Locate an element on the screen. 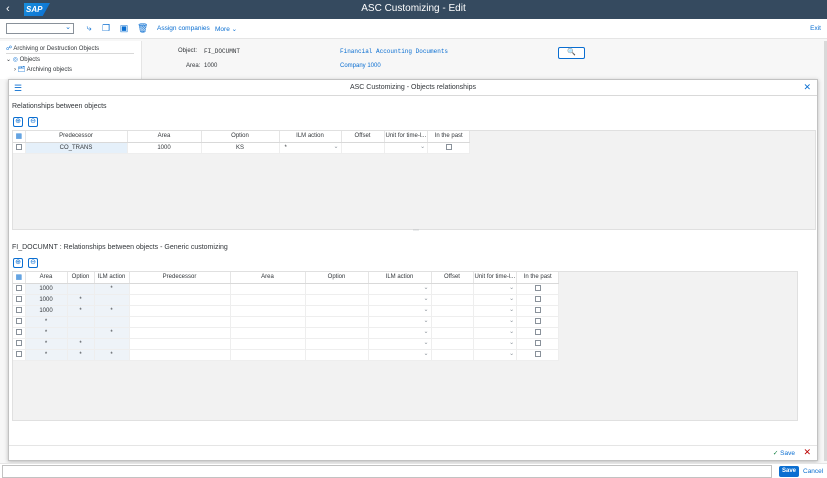 This screenshot has width=827, height=478. col-key-area: Area is located at coordinates (46, 278).